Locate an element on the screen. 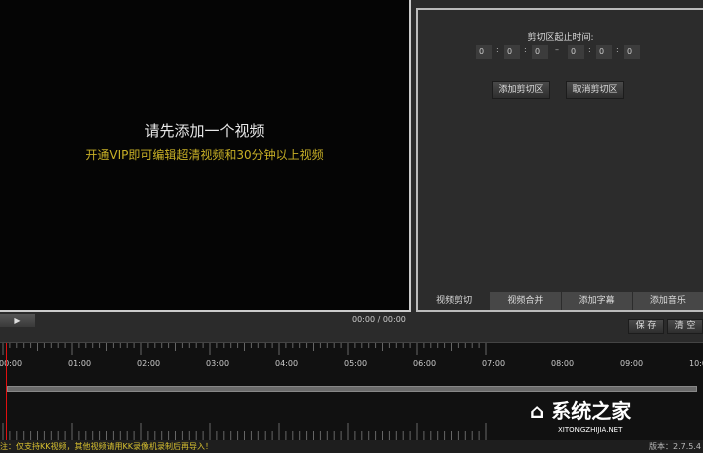  timeline-label: 06:00 is located at coordinates (425, 363).